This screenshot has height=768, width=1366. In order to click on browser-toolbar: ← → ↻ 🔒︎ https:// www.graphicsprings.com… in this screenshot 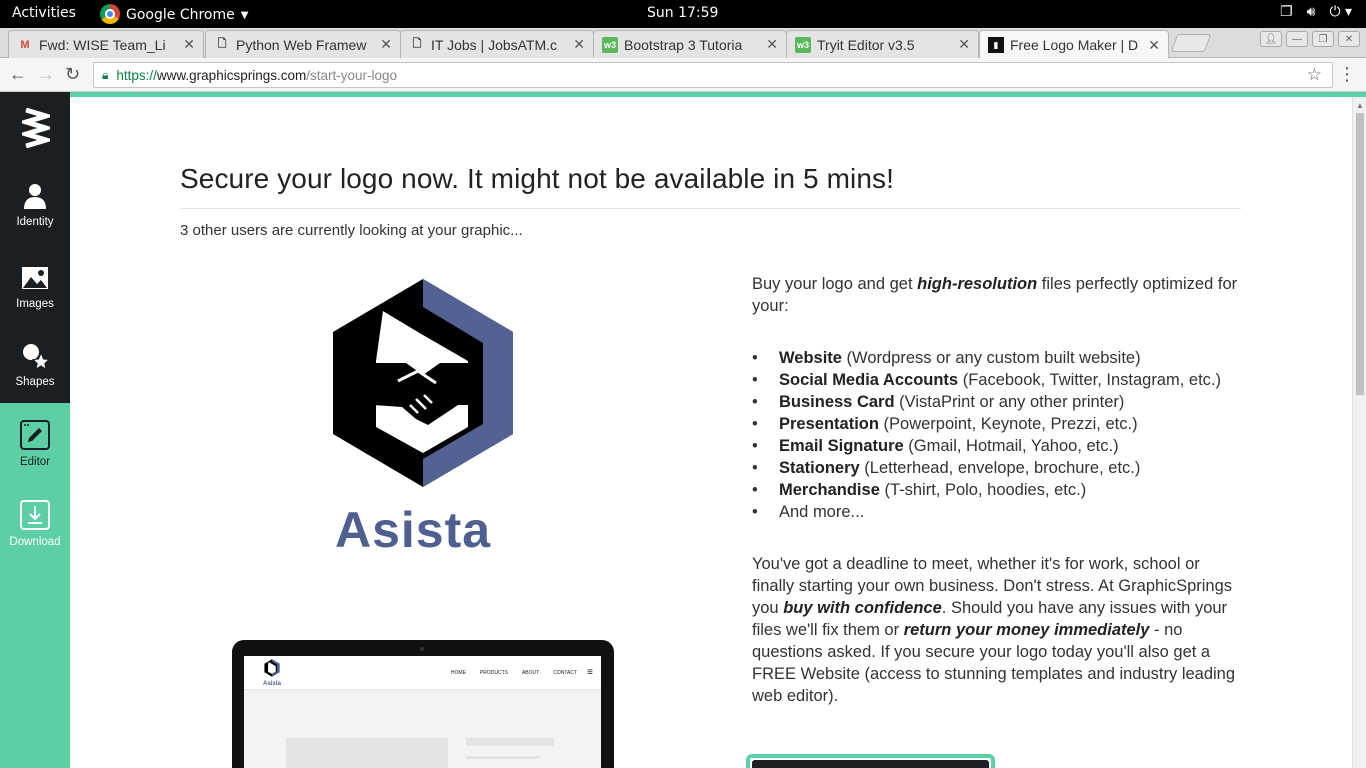, I will do `click(683, 75)`.